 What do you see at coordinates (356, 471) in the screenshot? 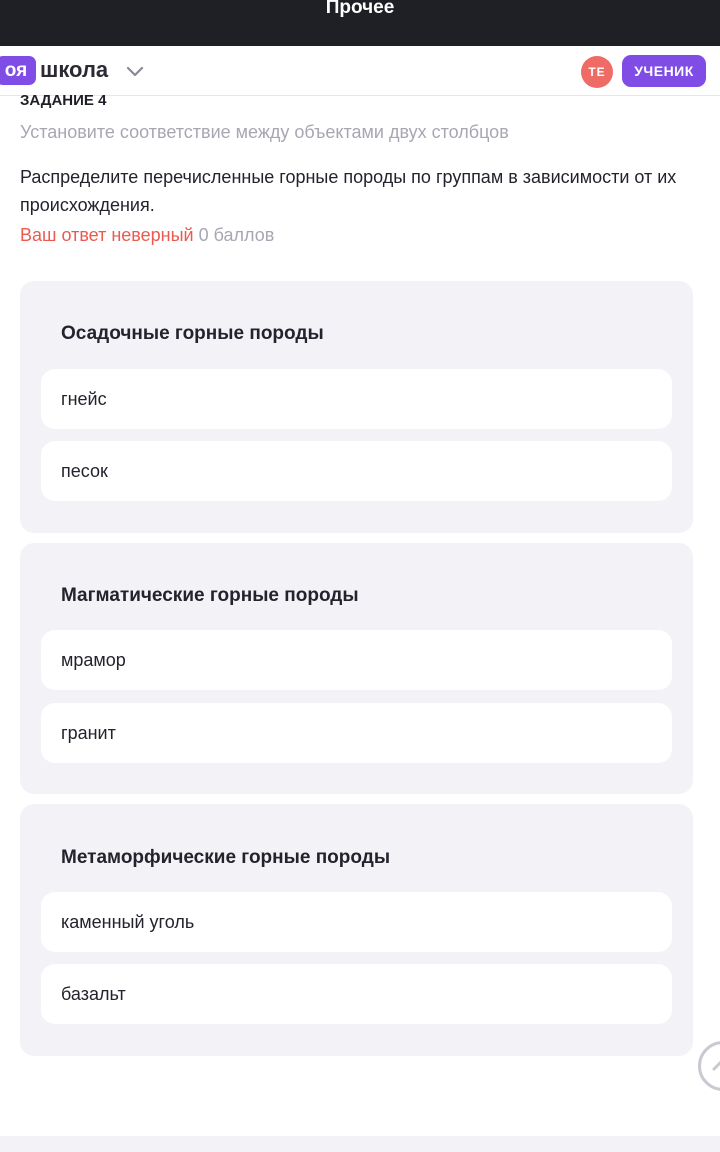
I see `answer-item: песок` at bounding box center [356, 471].